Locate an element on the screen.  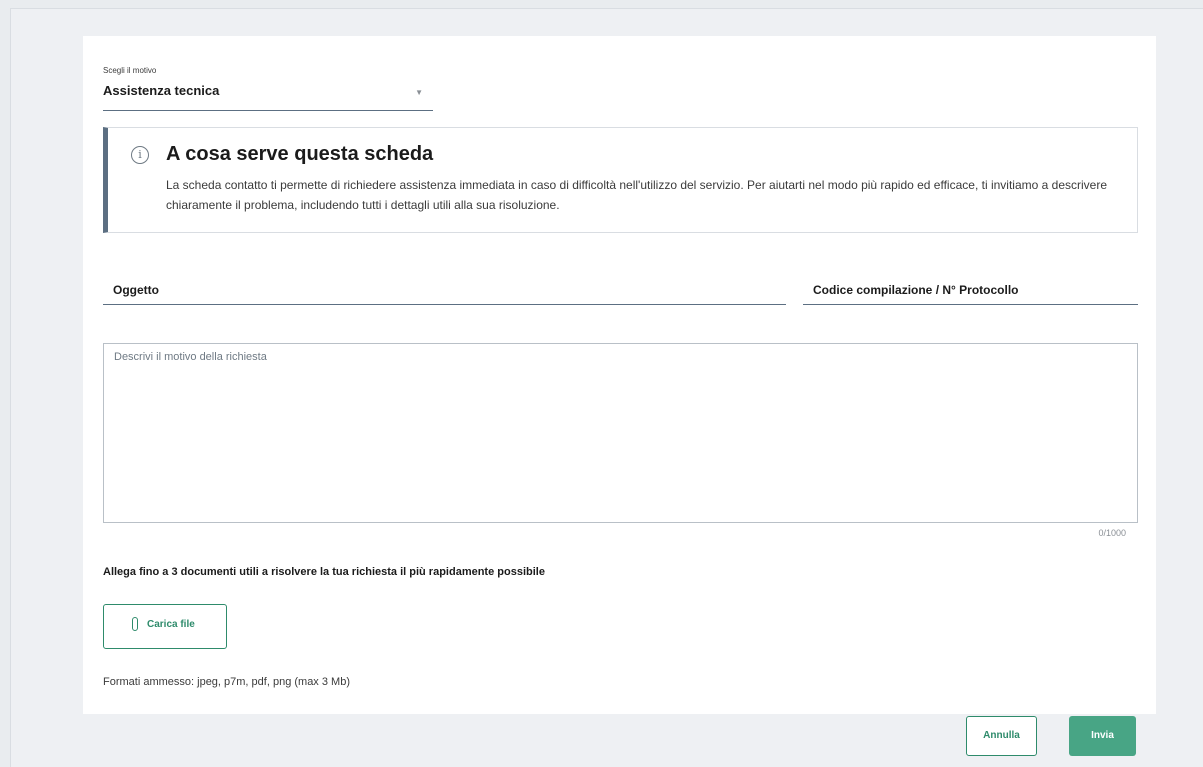
upload-file-button: Carica file is located at coordinates (165, 626).